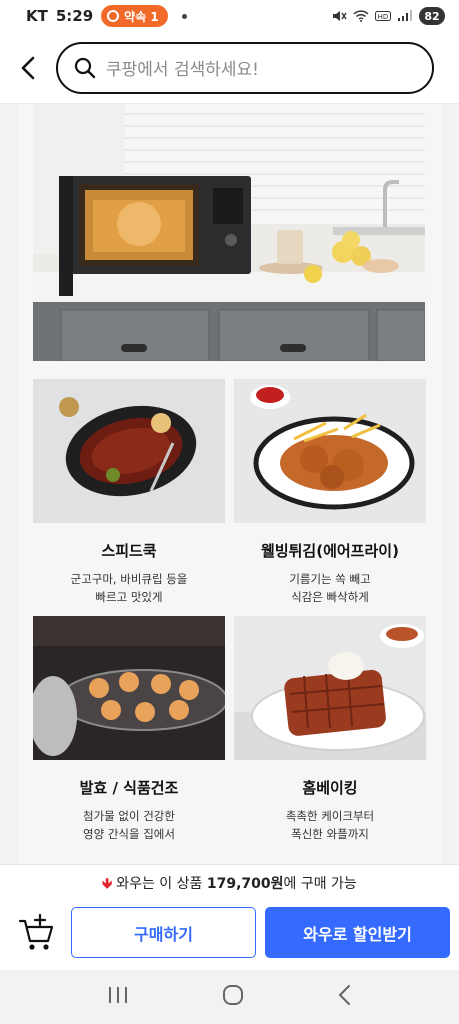 The width and height of the screenshot is (459, 1024). I want to click on feature-image-waffles, so click(330, 688).